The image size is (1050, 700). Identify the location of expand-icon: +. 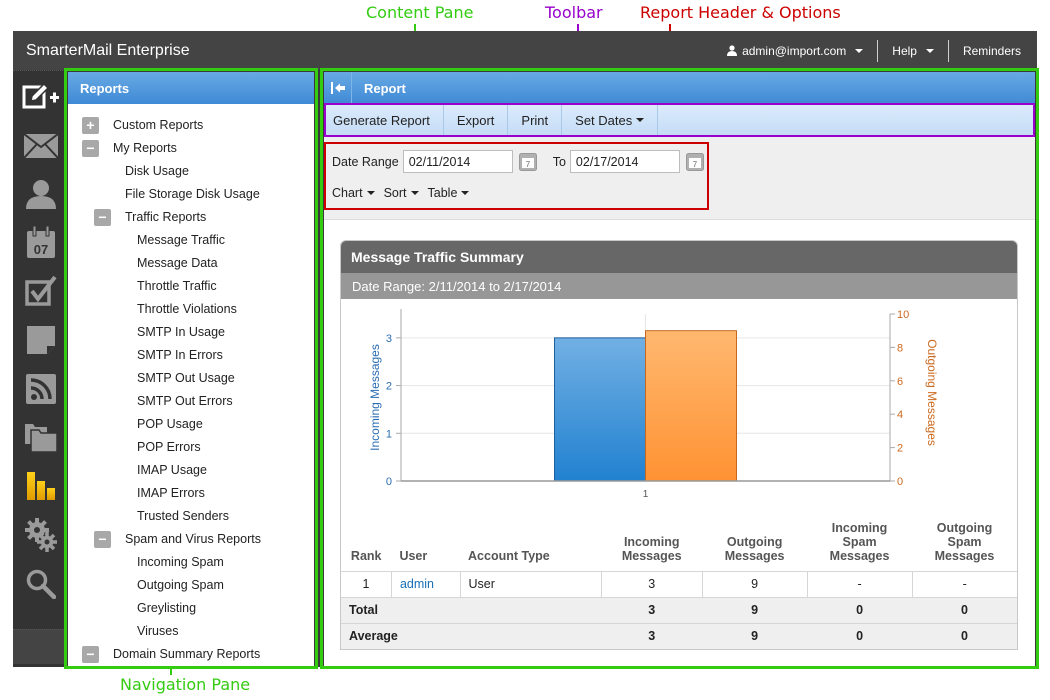
(90, 125).